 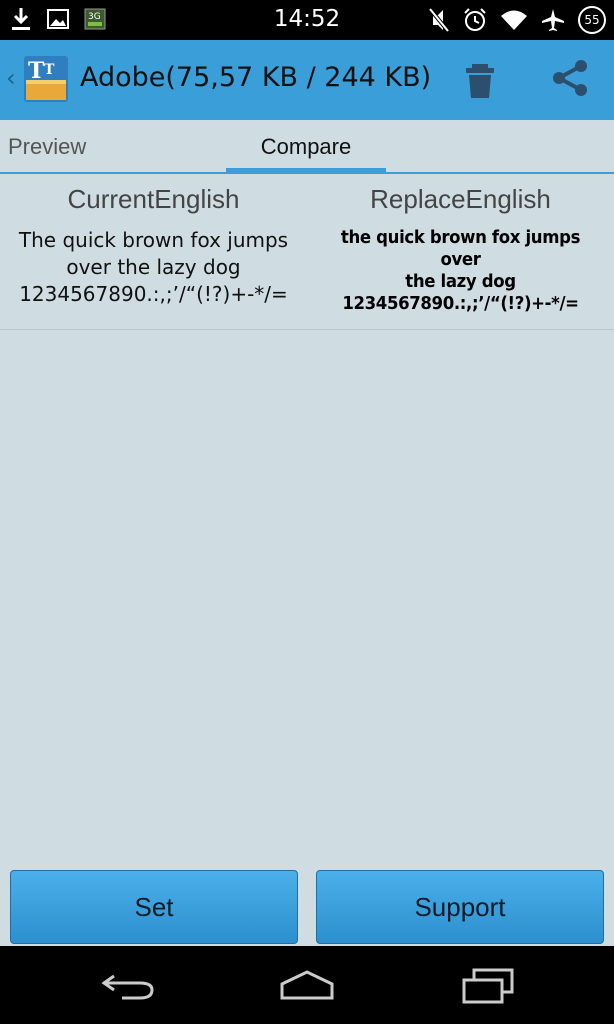 I want to click on tab-bar: Preview Compare, so click(x=307, y=147).